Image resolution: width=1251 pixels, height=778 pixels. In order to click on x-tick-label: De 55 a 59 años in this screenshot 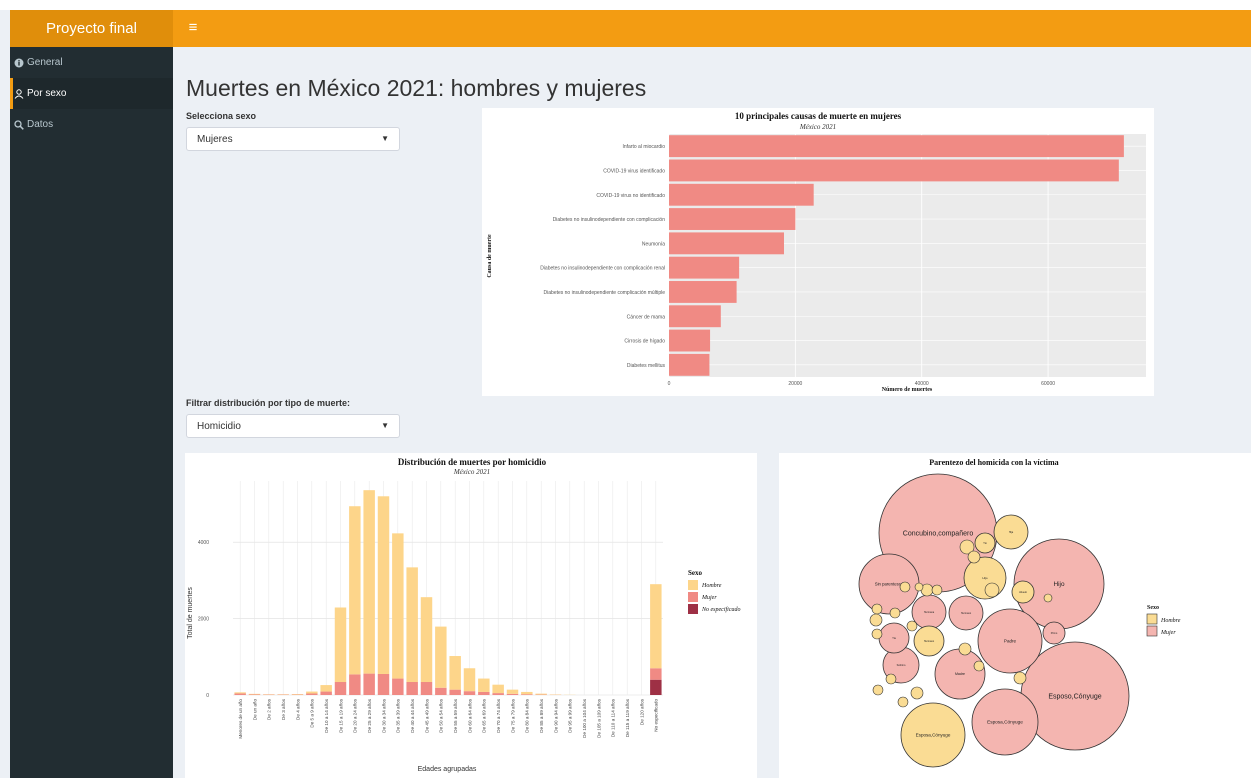, I will do `click(455, 715)`.